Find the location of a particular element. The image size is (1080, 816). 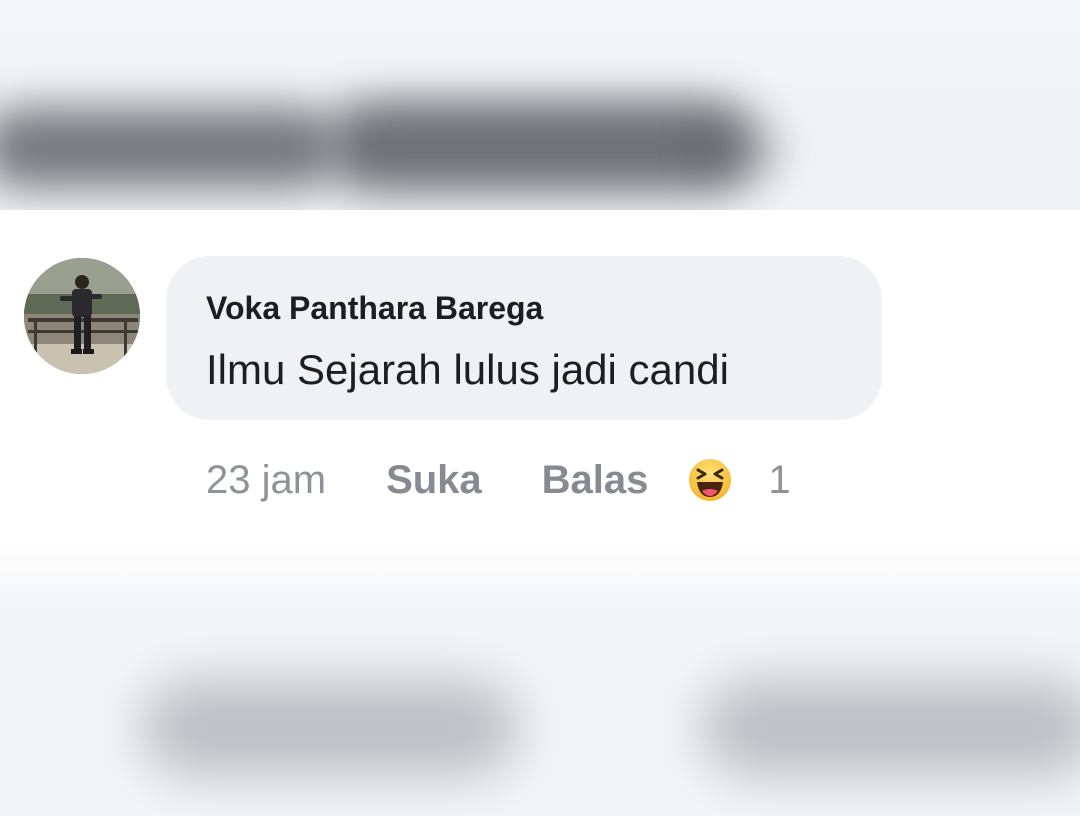

avatar is located at coordinates (82, 316).